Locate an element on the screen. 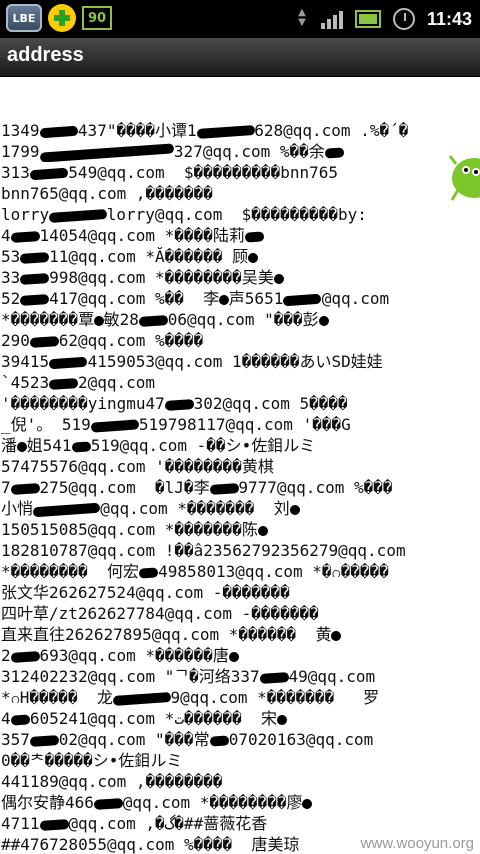 The image size is (480, 854). lbe-label: LBE is located at coordinates (24, 18).